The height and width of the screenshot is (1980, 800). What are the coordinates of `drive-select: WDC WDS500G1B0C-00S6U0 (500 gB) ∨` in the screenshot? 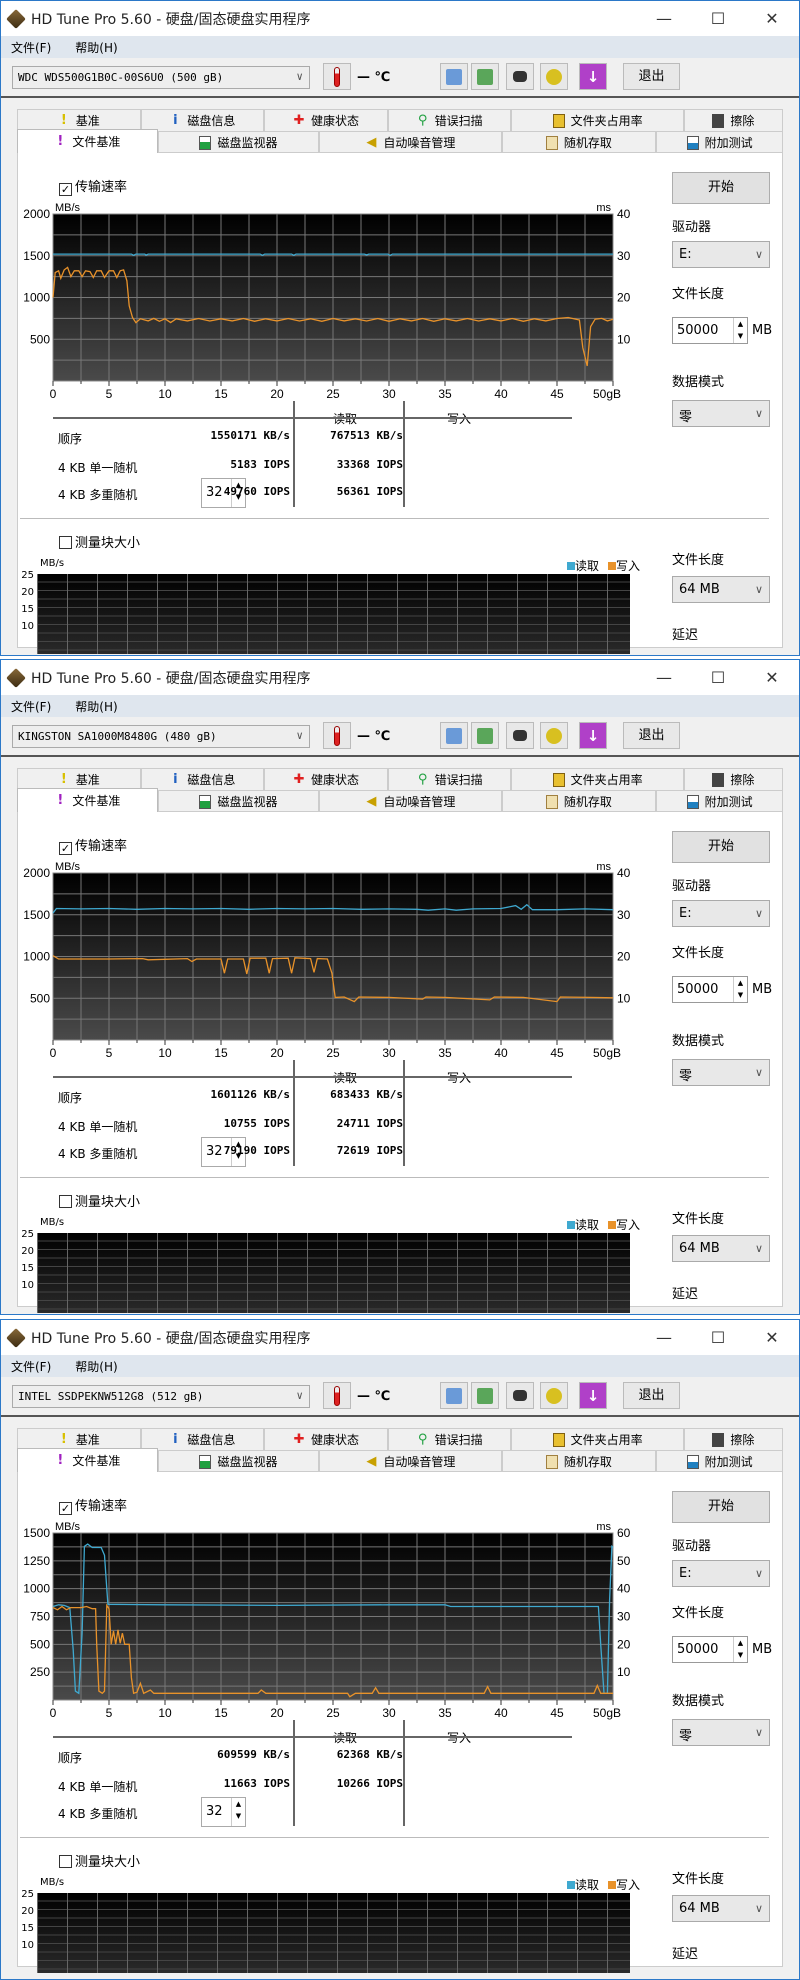 It's located at (161, 77).